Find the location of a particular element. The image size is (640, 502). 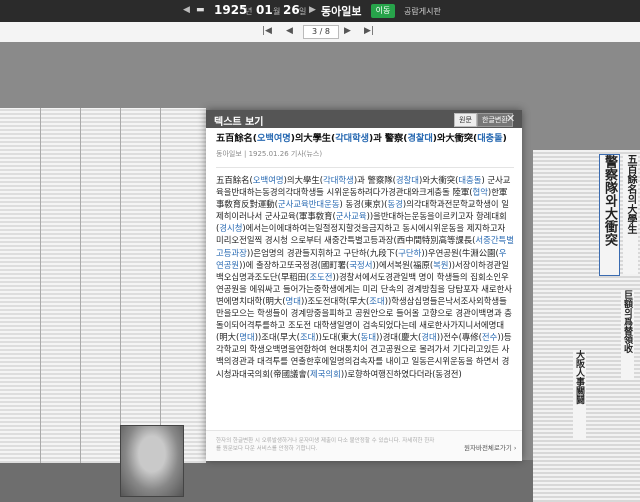

body-segment: ))우연공원(牛淵公園( is located at coordinates (460, 252).